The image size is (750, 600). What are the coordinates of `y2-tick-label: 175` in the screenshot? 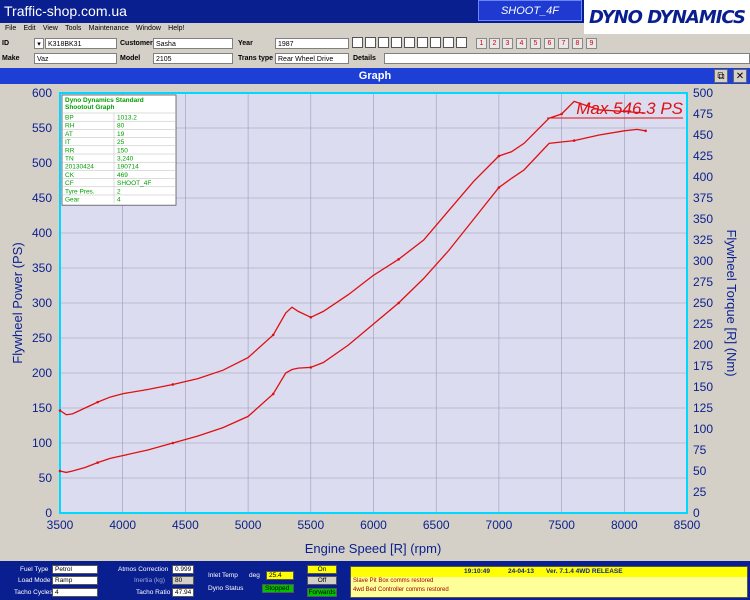 It's located at (703, 366).